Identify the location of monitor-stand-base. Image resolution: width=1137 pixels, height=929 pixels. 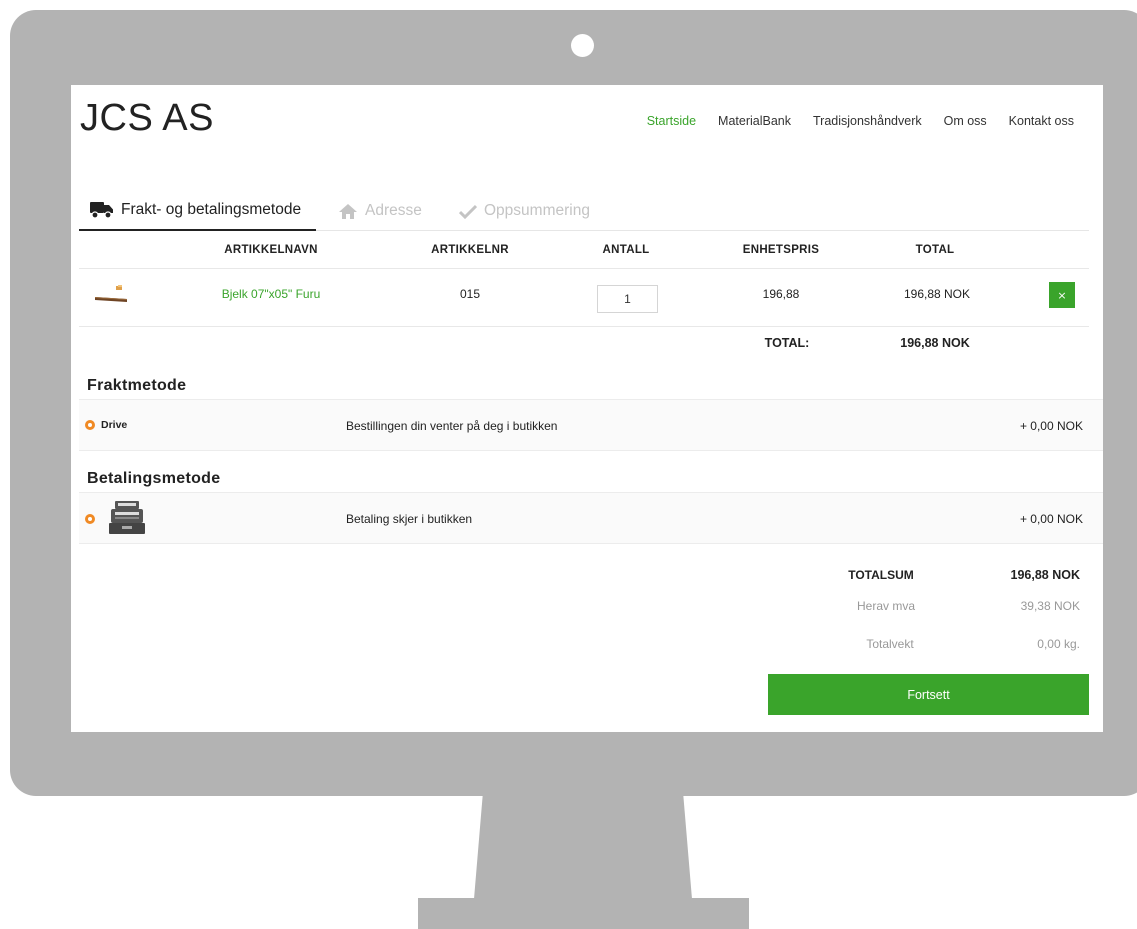
(583, 913).